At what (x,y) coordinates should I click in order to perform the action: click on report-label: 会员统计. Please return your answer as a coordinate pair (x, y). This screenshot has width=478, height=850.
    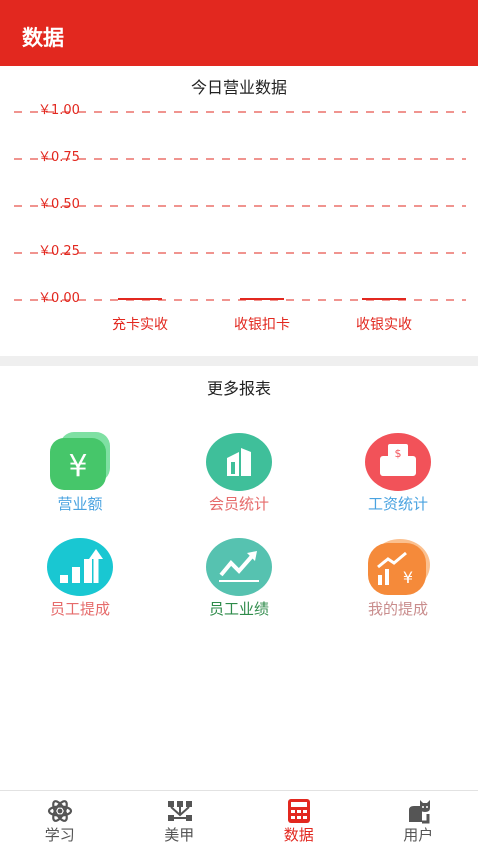
    Looking at the image, I should click on (238, 504).